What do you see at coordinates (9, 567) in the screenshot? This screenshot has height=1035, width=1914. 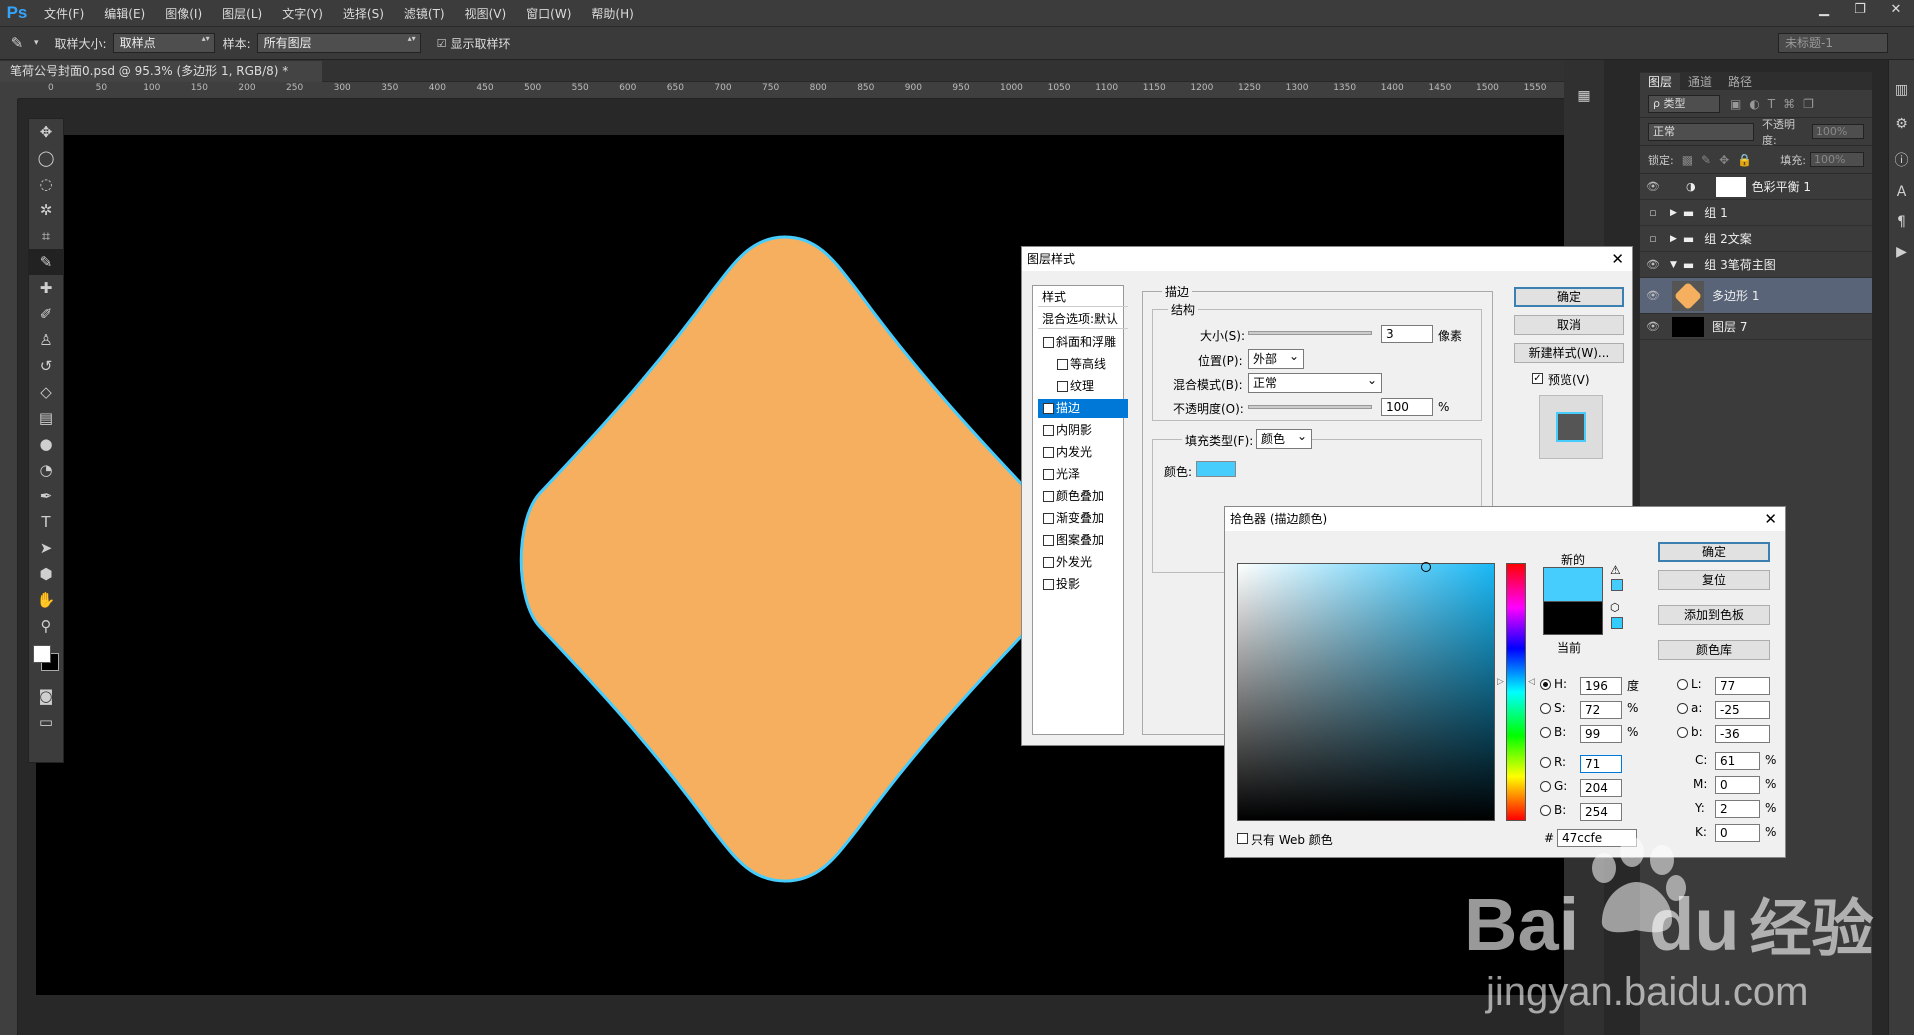 I see `ruler-left` at bounding box center [9, 567].